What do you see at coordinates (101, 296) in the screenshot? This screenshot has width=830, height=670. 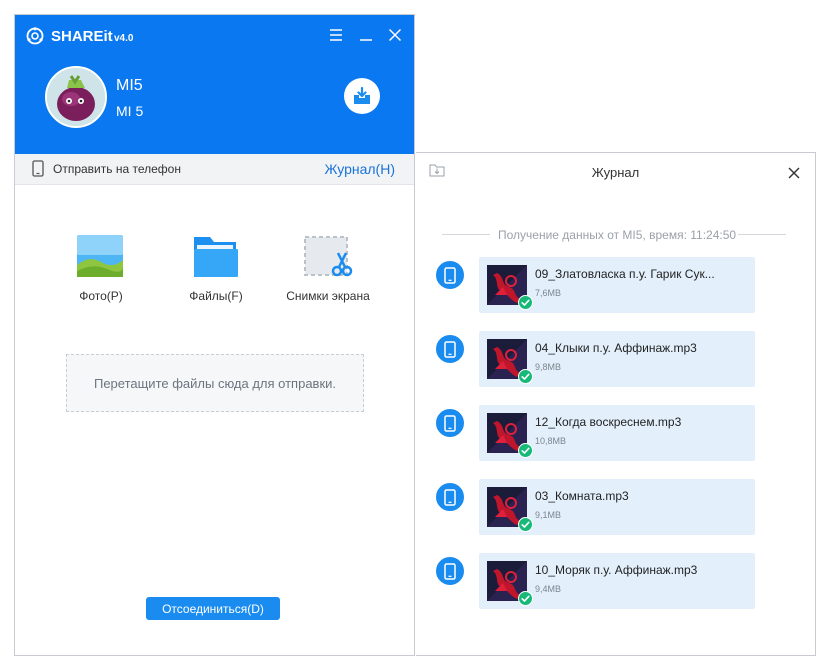 I see `tool-photo-label: Фото(P)` at bounding box center [101, 296].